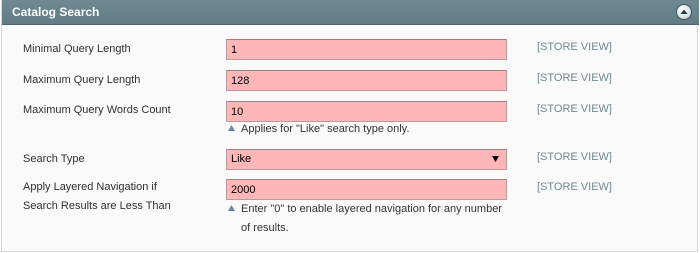 The image size is (700, 253). What do you see at coordinates (366, 80) in the screenshot?
I see `max-query-length-input` at bounding box center [366, 80].